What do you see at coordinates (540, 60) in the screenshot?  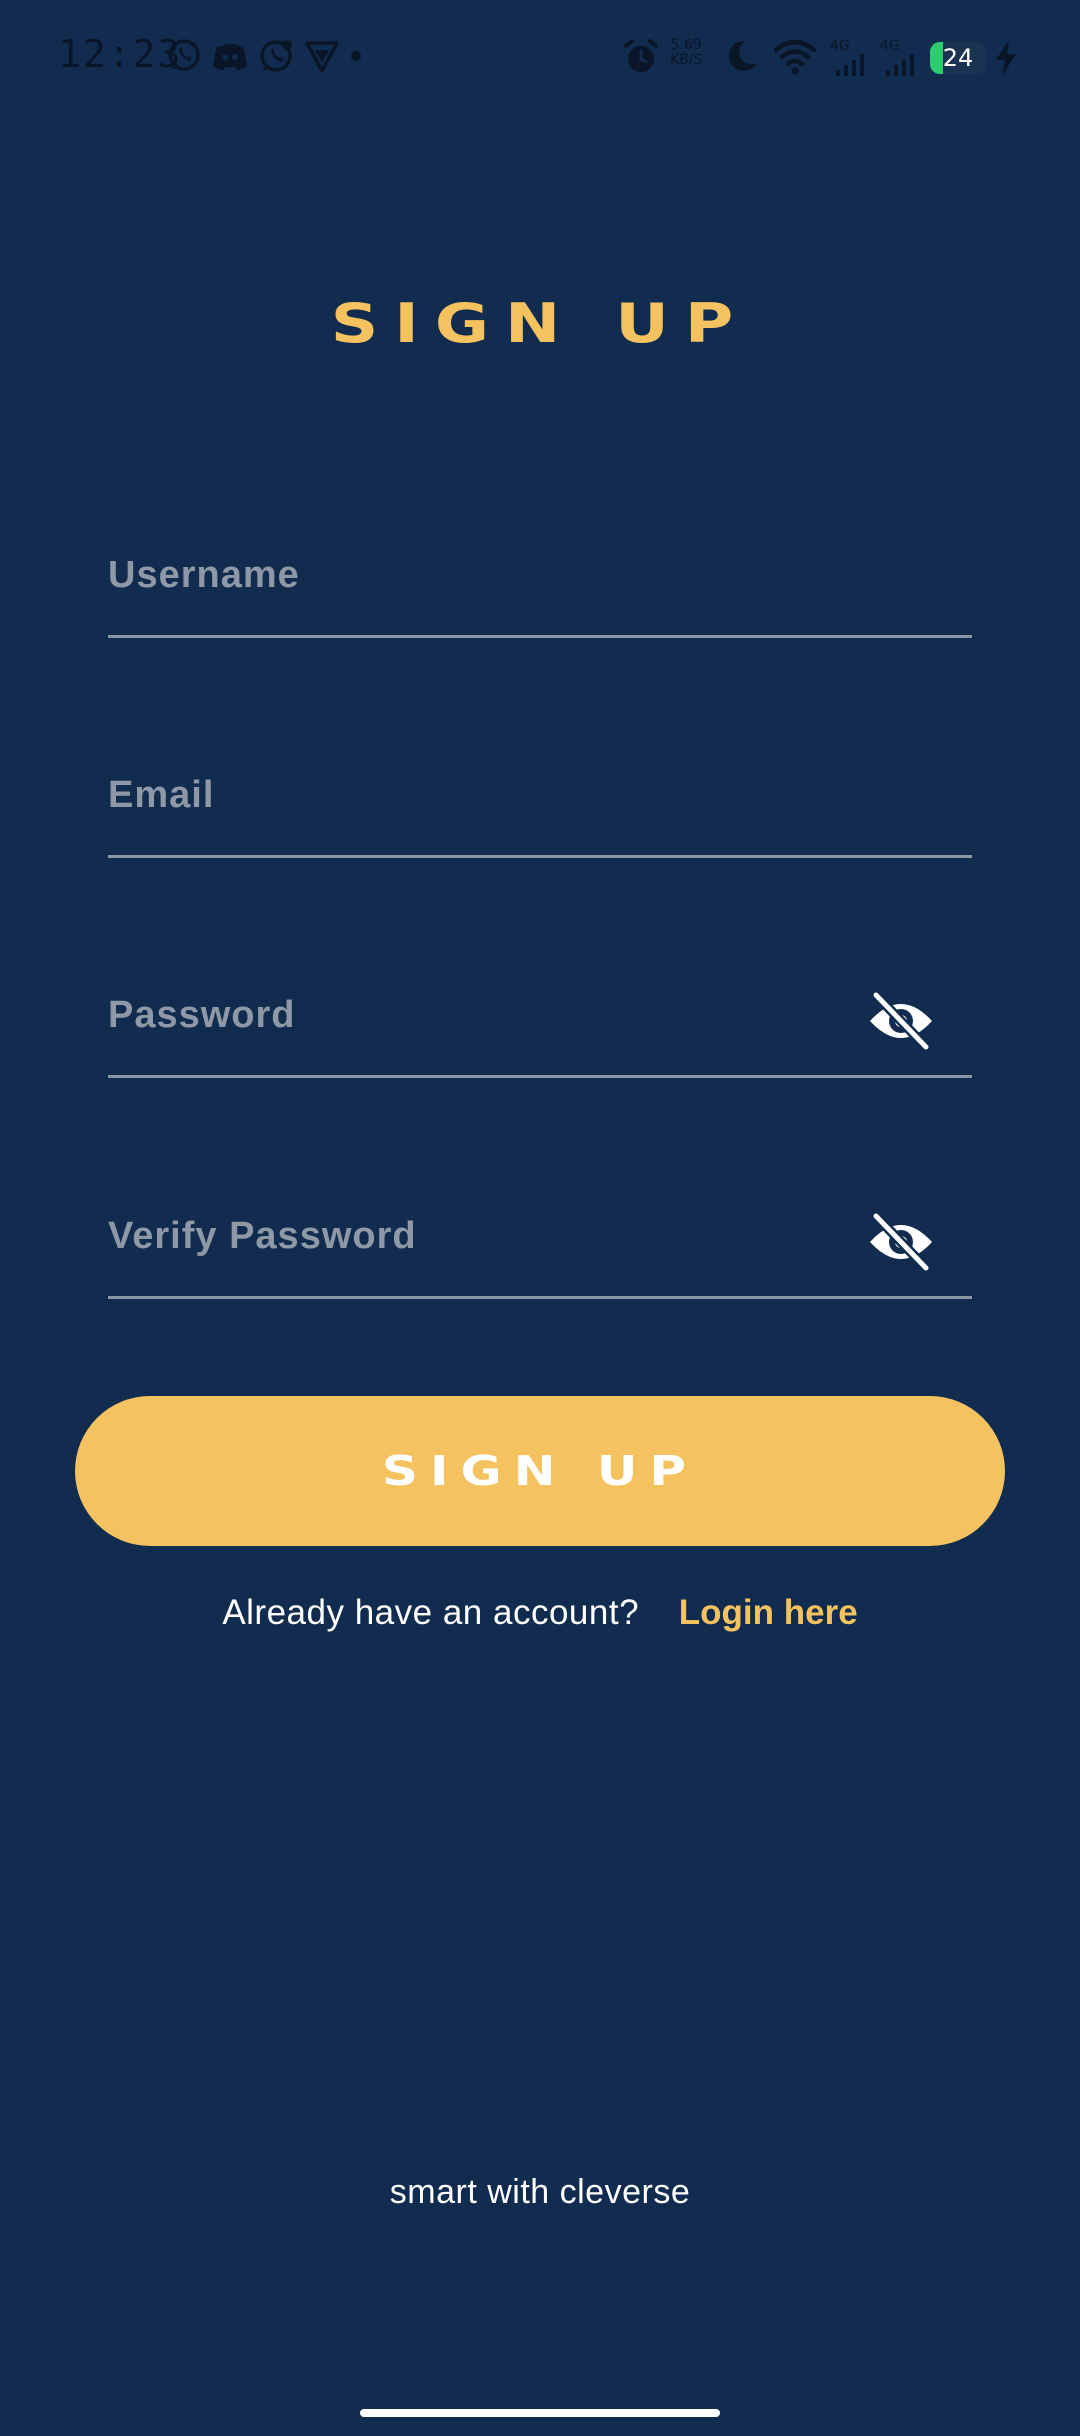 I see `status-bar: 12:23 5.69 KB/S 4G 4G 24` at bounding box center [540, 60].